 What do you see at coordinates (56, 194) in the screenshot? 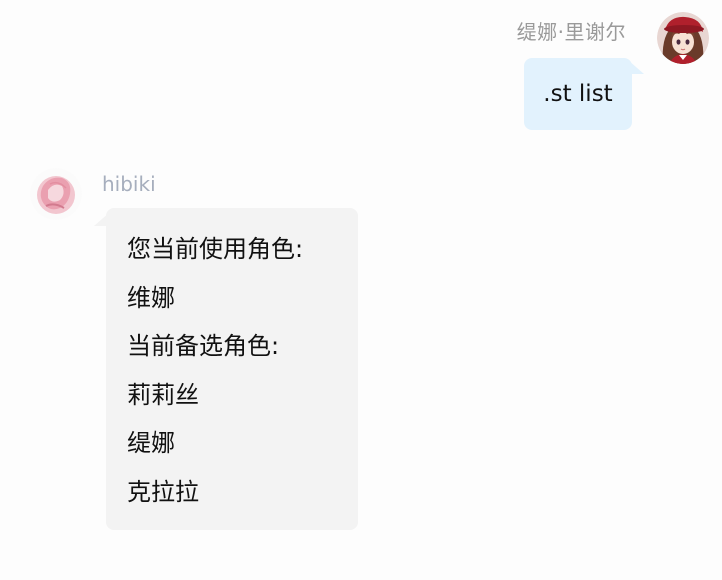
I see `pink-sketch-avatar-icon` at bounding box center [56, 194].